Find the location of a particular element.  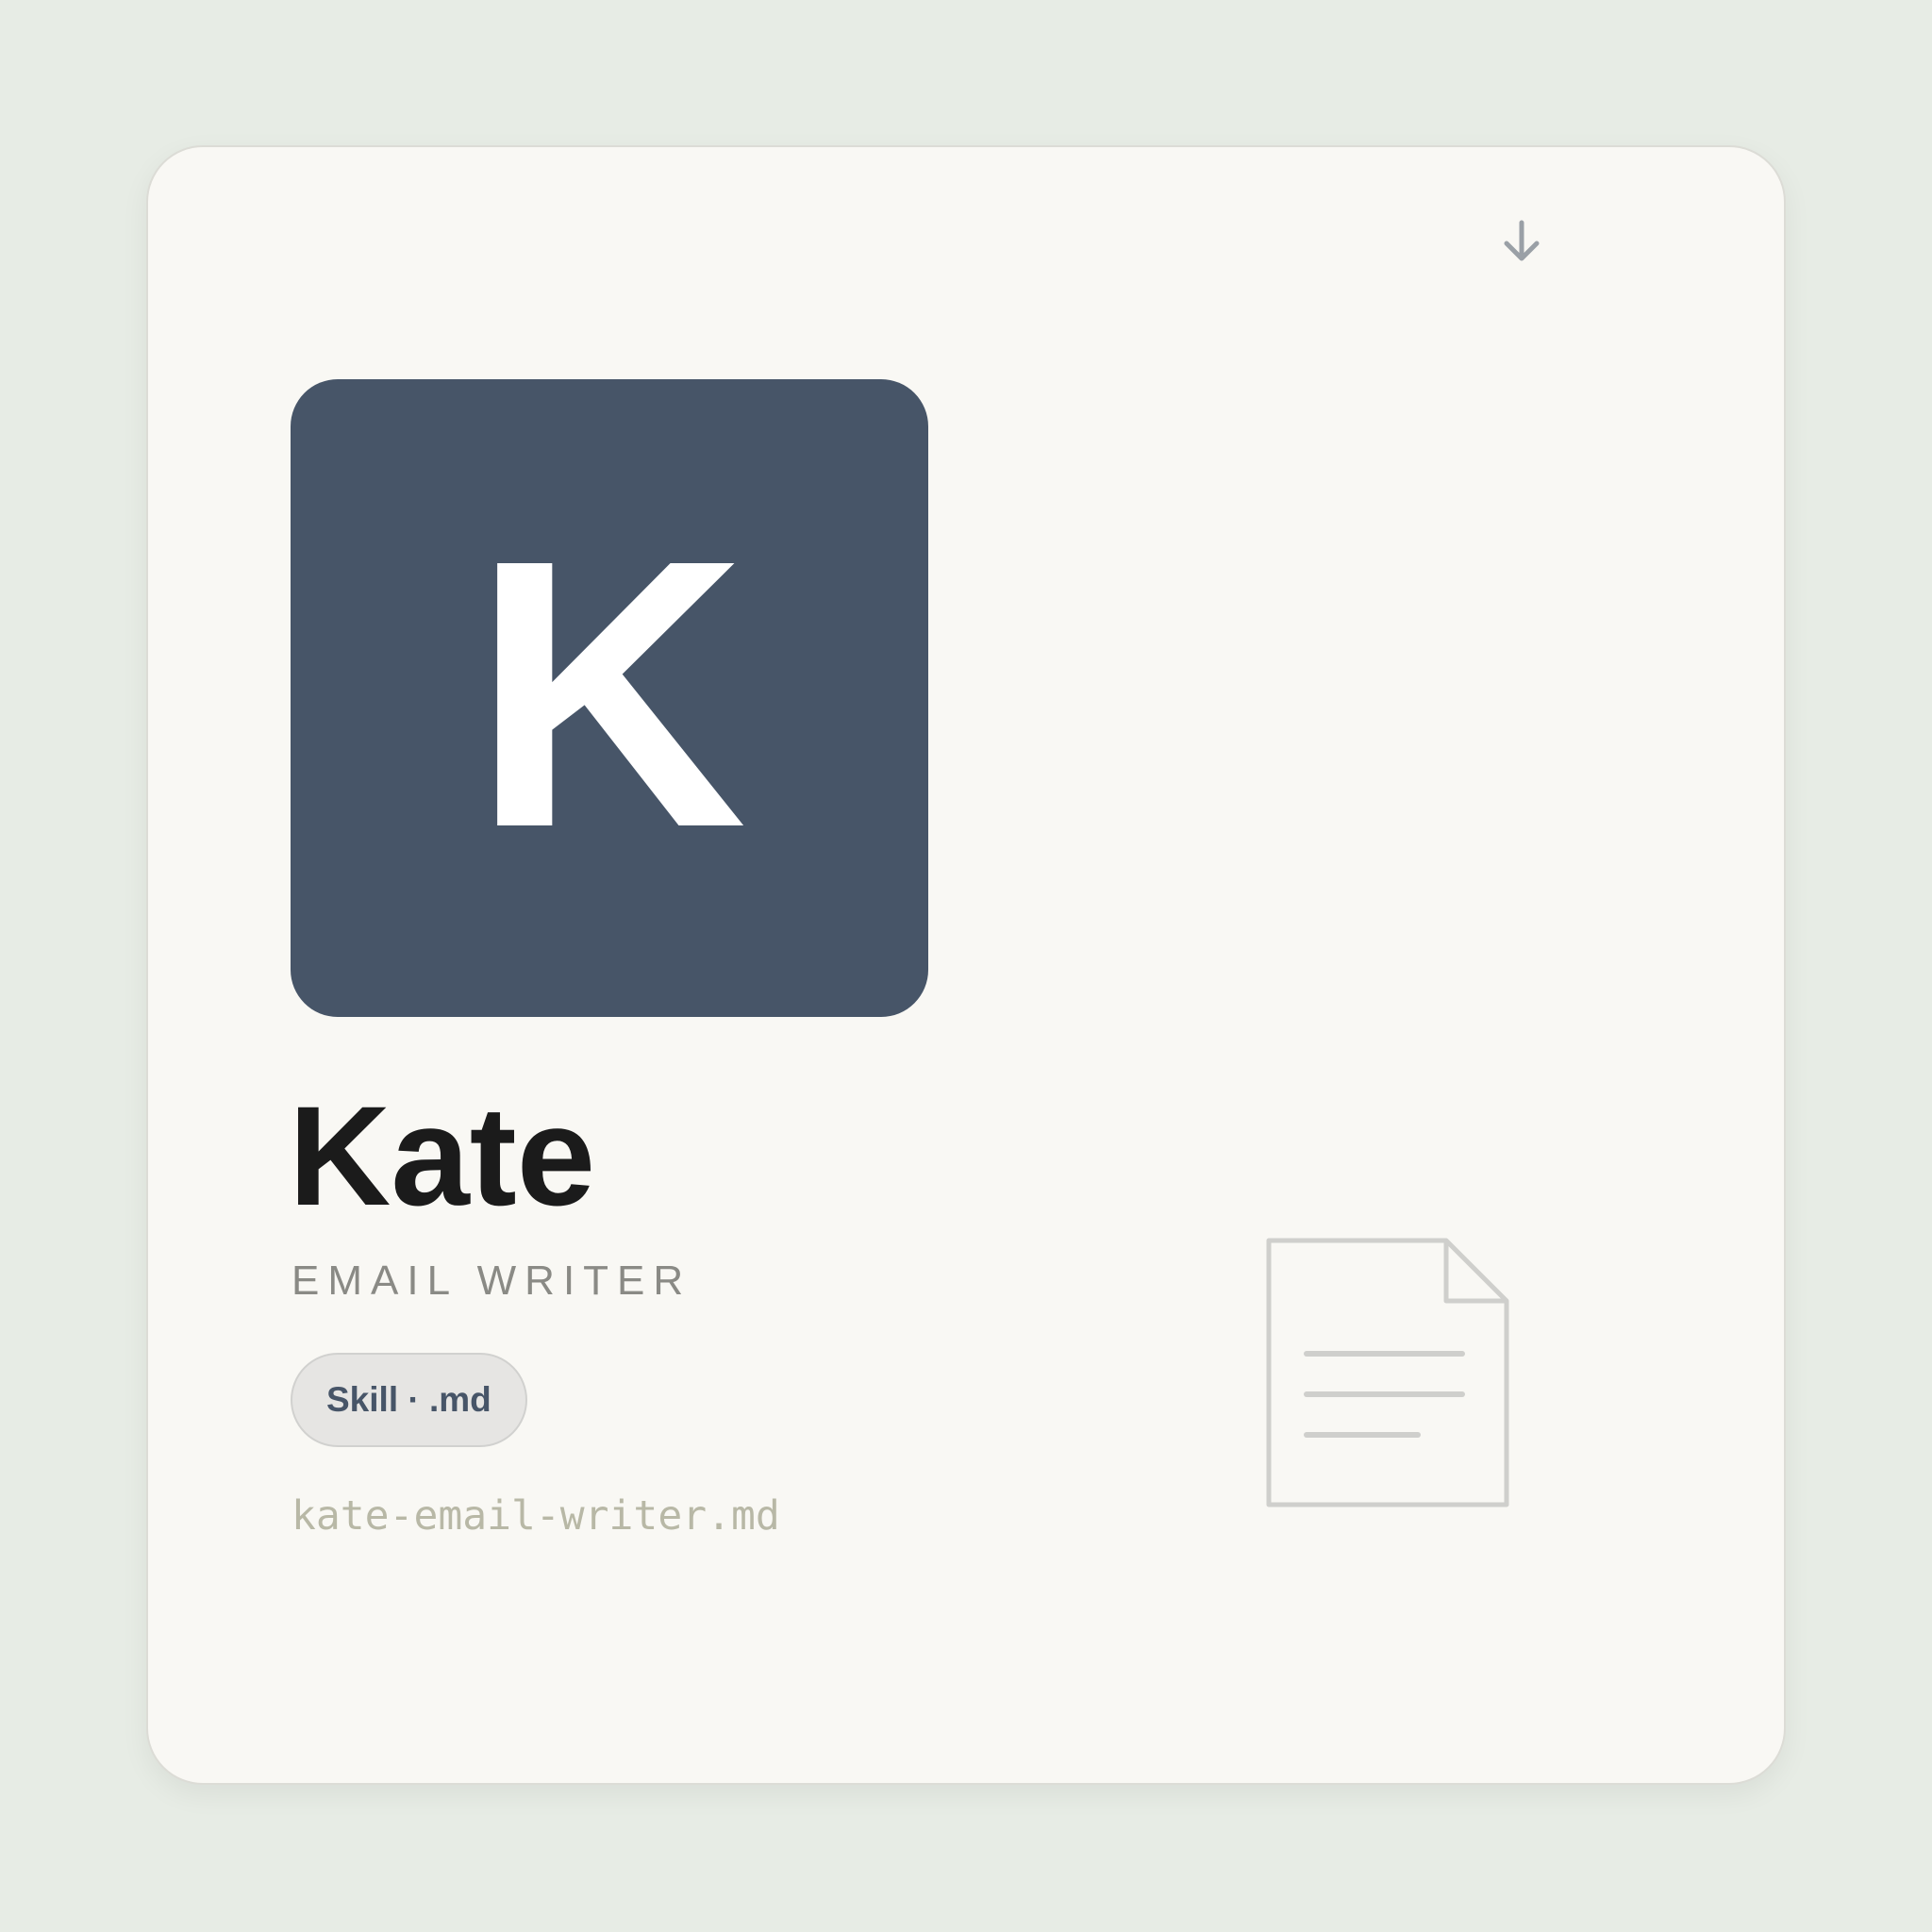

download-arrow-icon is located at coordinates (1522, 240).